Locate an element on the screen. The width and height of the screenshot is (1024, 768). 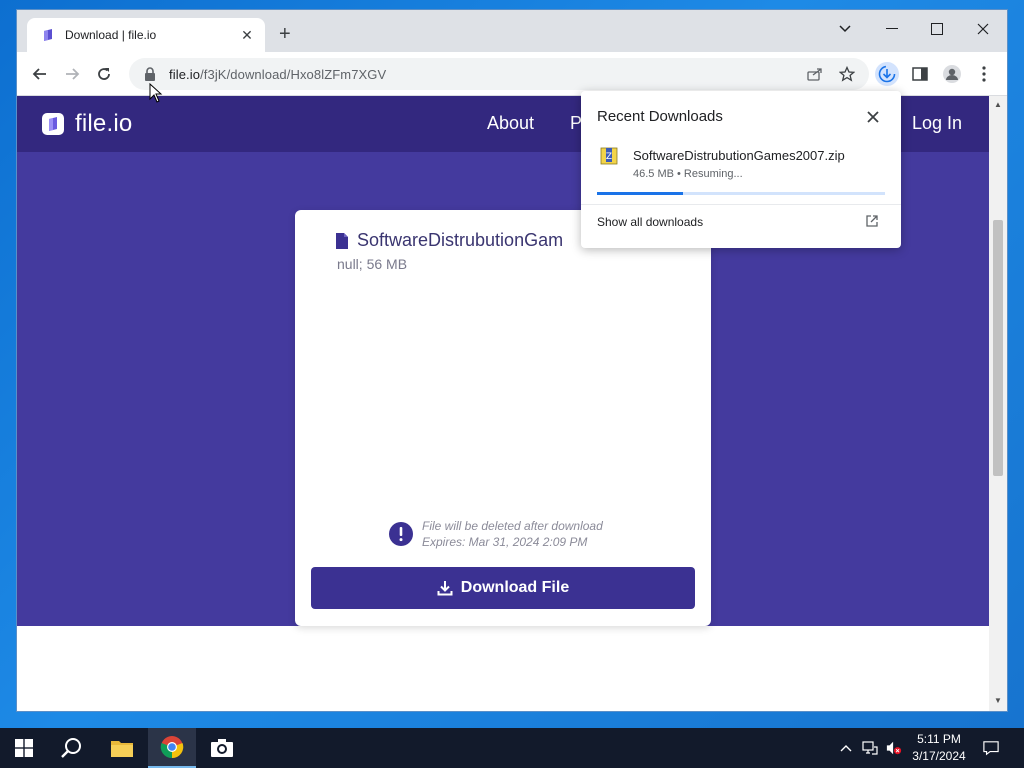
back-icon is located at coordinates (40, 74).